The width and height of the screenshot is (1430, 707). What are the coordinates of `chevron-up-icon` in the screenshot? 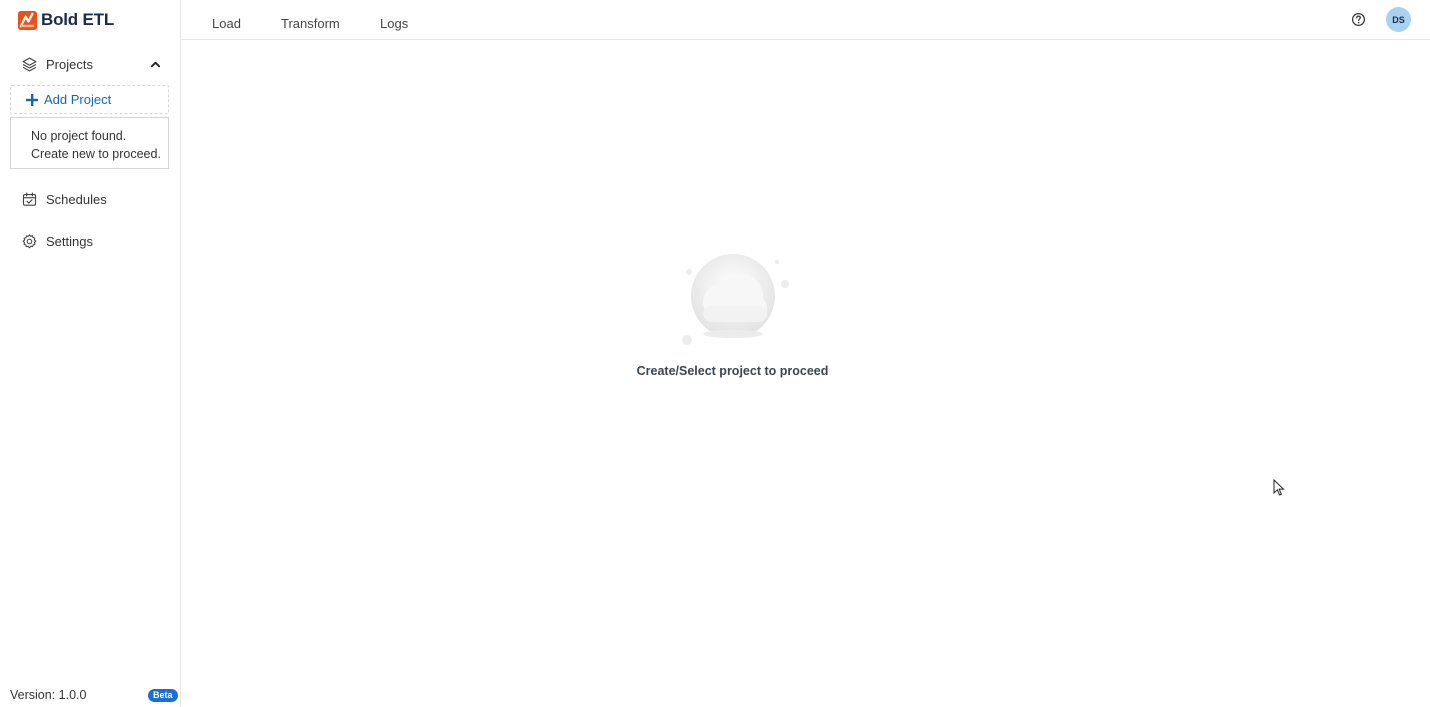 It's located at (155, 64).